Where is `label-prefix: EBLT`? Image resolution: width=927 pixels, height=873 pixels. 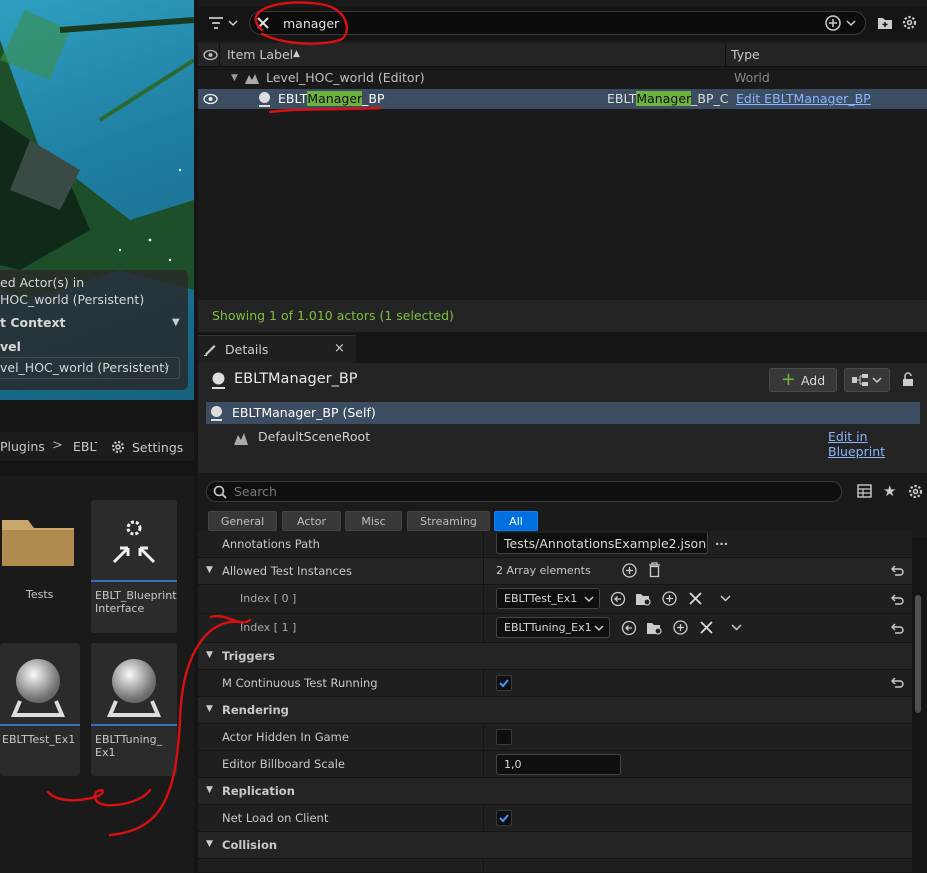 label-prefix: EBLT is located at coordinates (293, 98).